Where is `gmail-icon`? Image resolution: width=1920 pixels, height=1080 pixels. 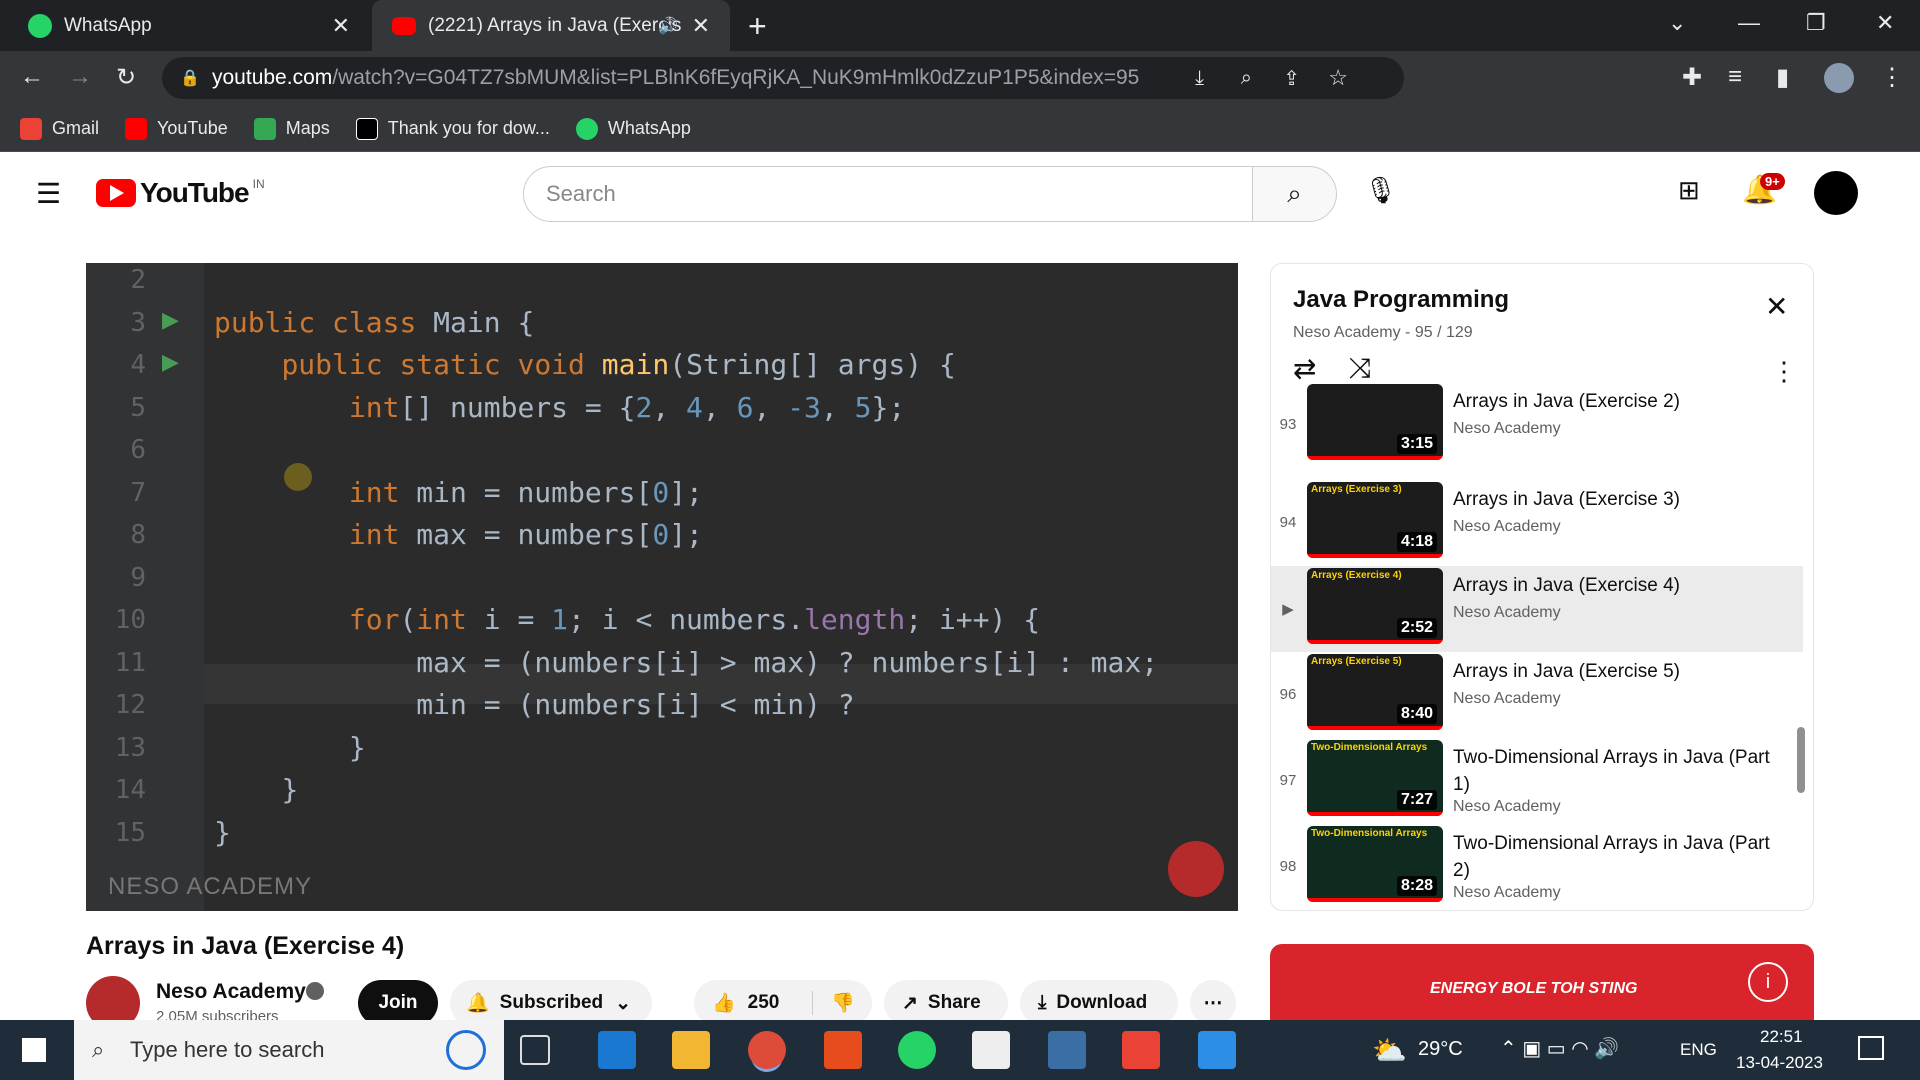 gmail-icon is located at coordinates (1141, 1050).